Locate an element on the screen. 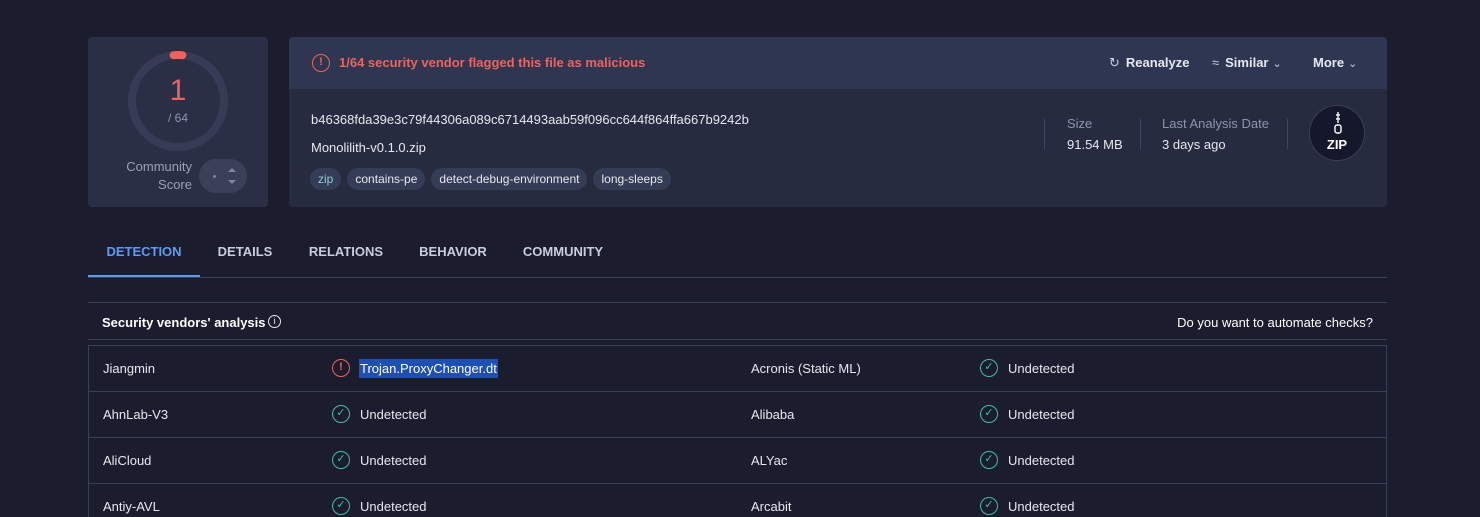 The width and height of the screenshot is (1480, 517). community-vote-control is located at coordinates (223, 176).